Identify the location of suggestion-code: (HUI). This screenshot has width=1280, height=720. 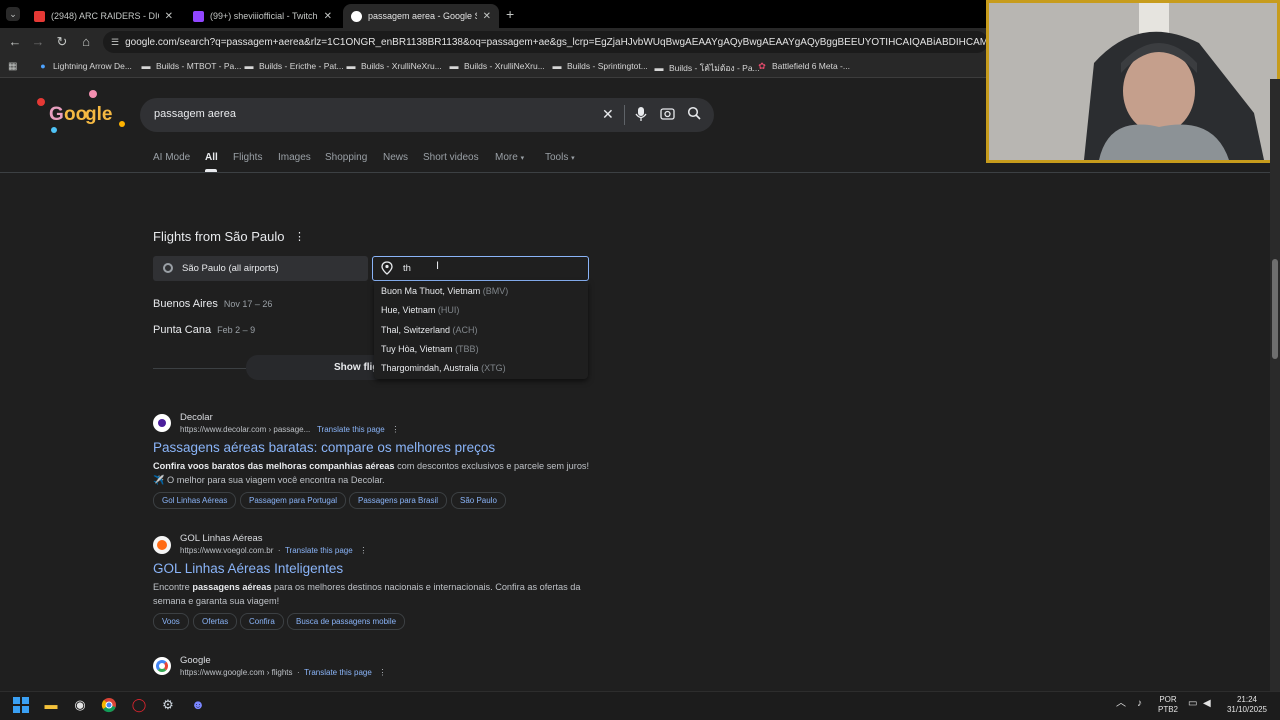
(448, 310).